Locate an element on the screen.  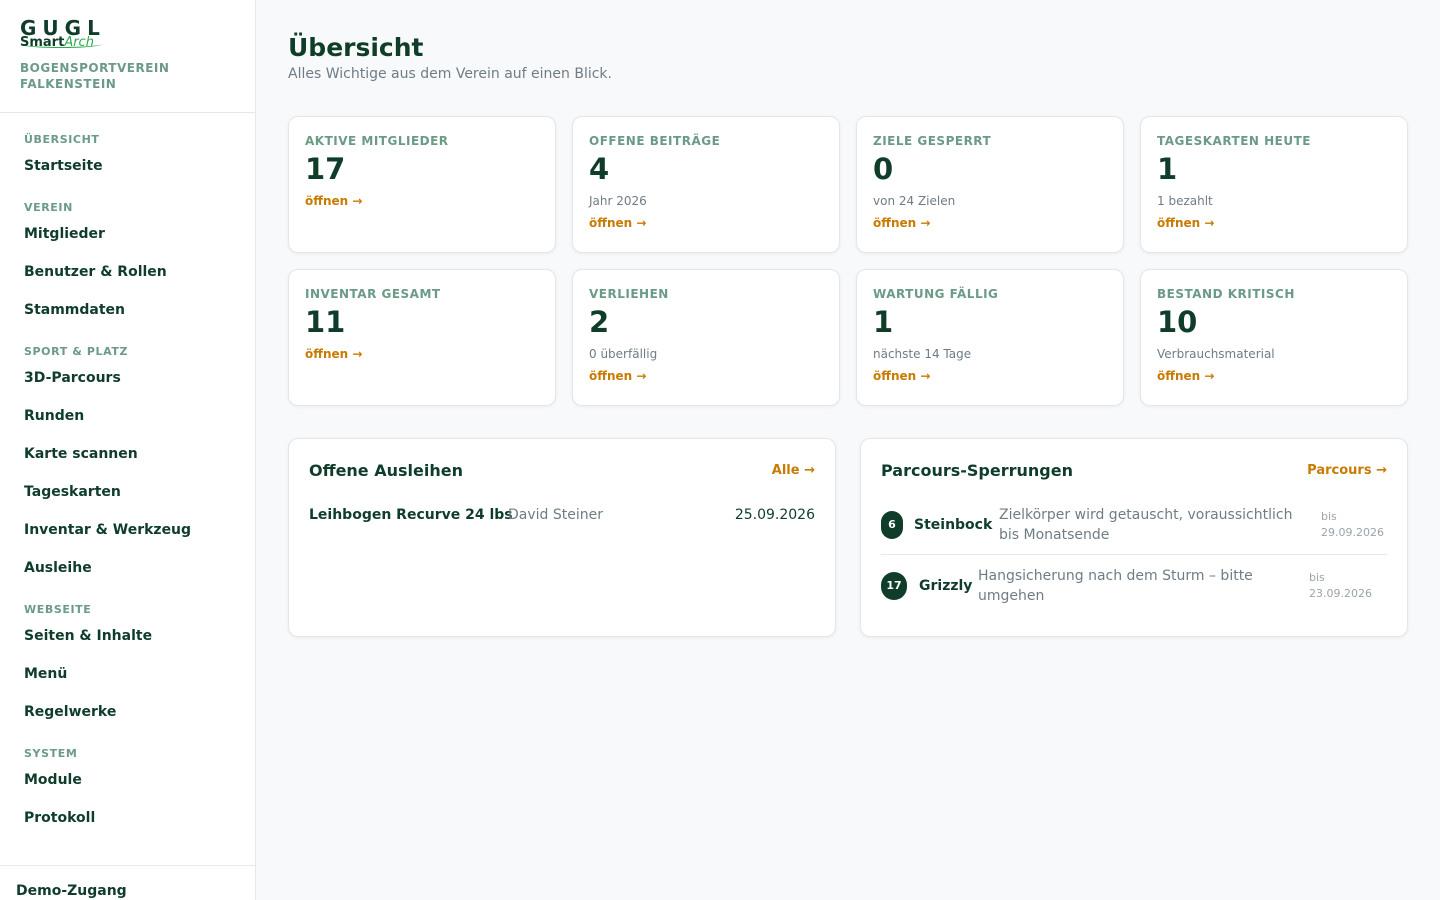
stat-subtext: nächste 14 Tage is located at coordinates (922, 354).